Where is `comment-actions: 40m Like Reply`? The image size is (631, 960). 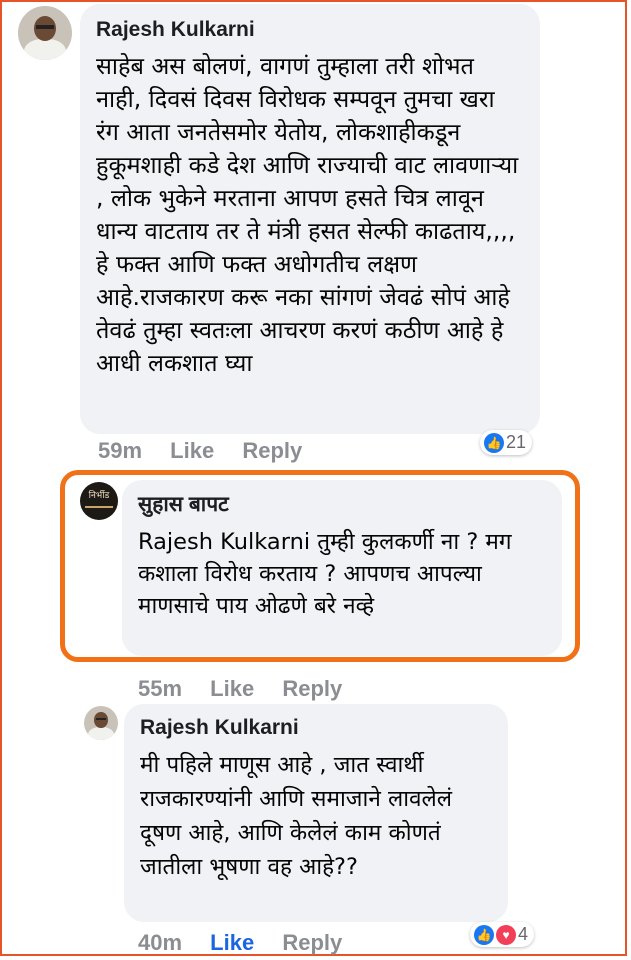 comment-actions: 40m Like Reply is located at coordinates (251, 943).